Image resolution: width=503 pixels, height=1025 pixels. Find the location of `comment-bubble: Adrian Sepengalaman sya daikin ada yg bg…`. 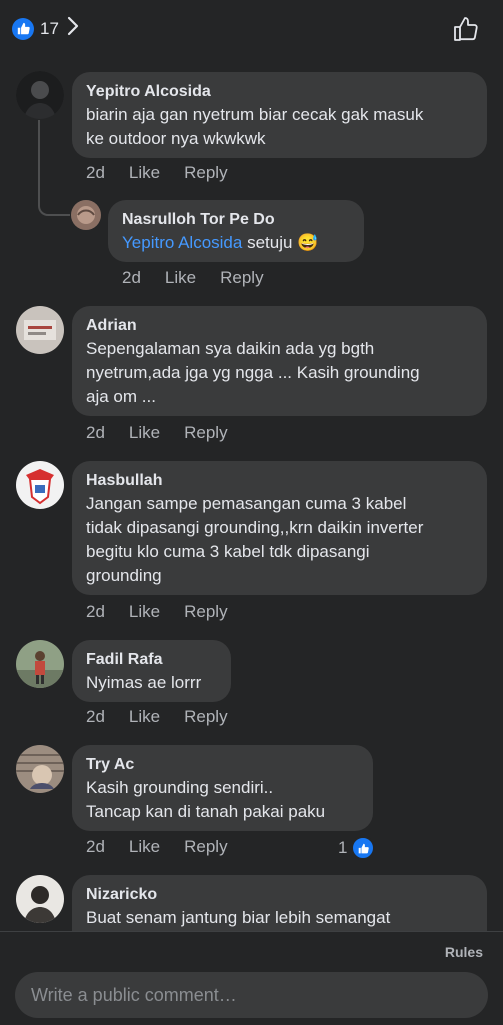

comment-bubble: Adrian Sepengalaman sya daikin ada yg bg… is located at coordinates (279, 361).